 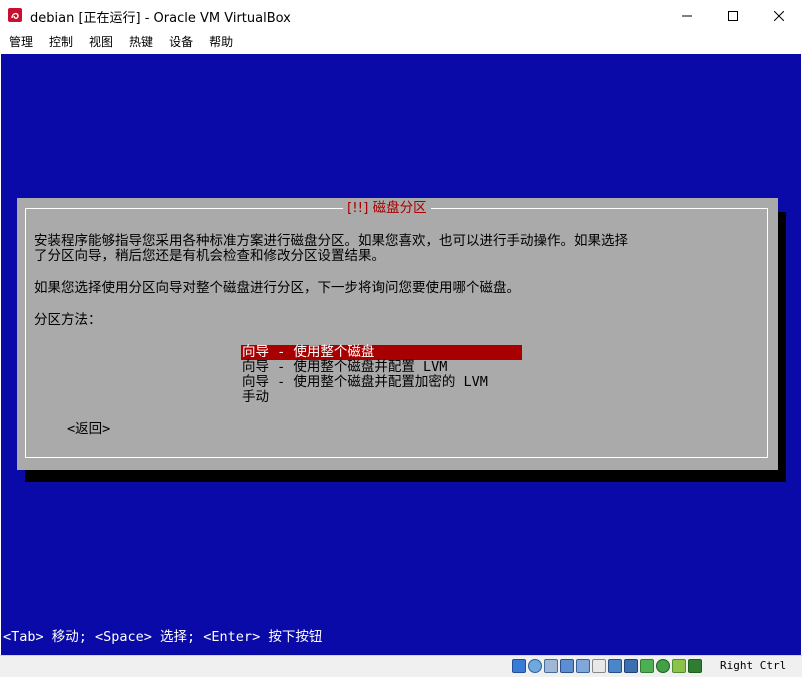 I want to click on optical-drive-icon, so click(x=535, y=666).